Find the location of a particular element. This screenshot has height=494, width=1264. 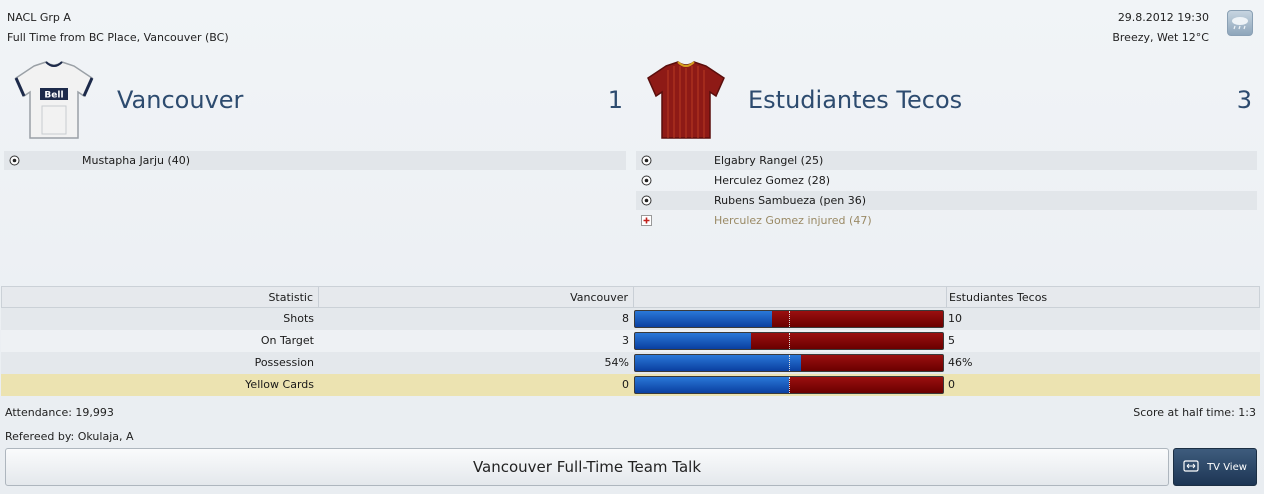

competition-label: NACL Grp A is located at coordinates (39, 17).